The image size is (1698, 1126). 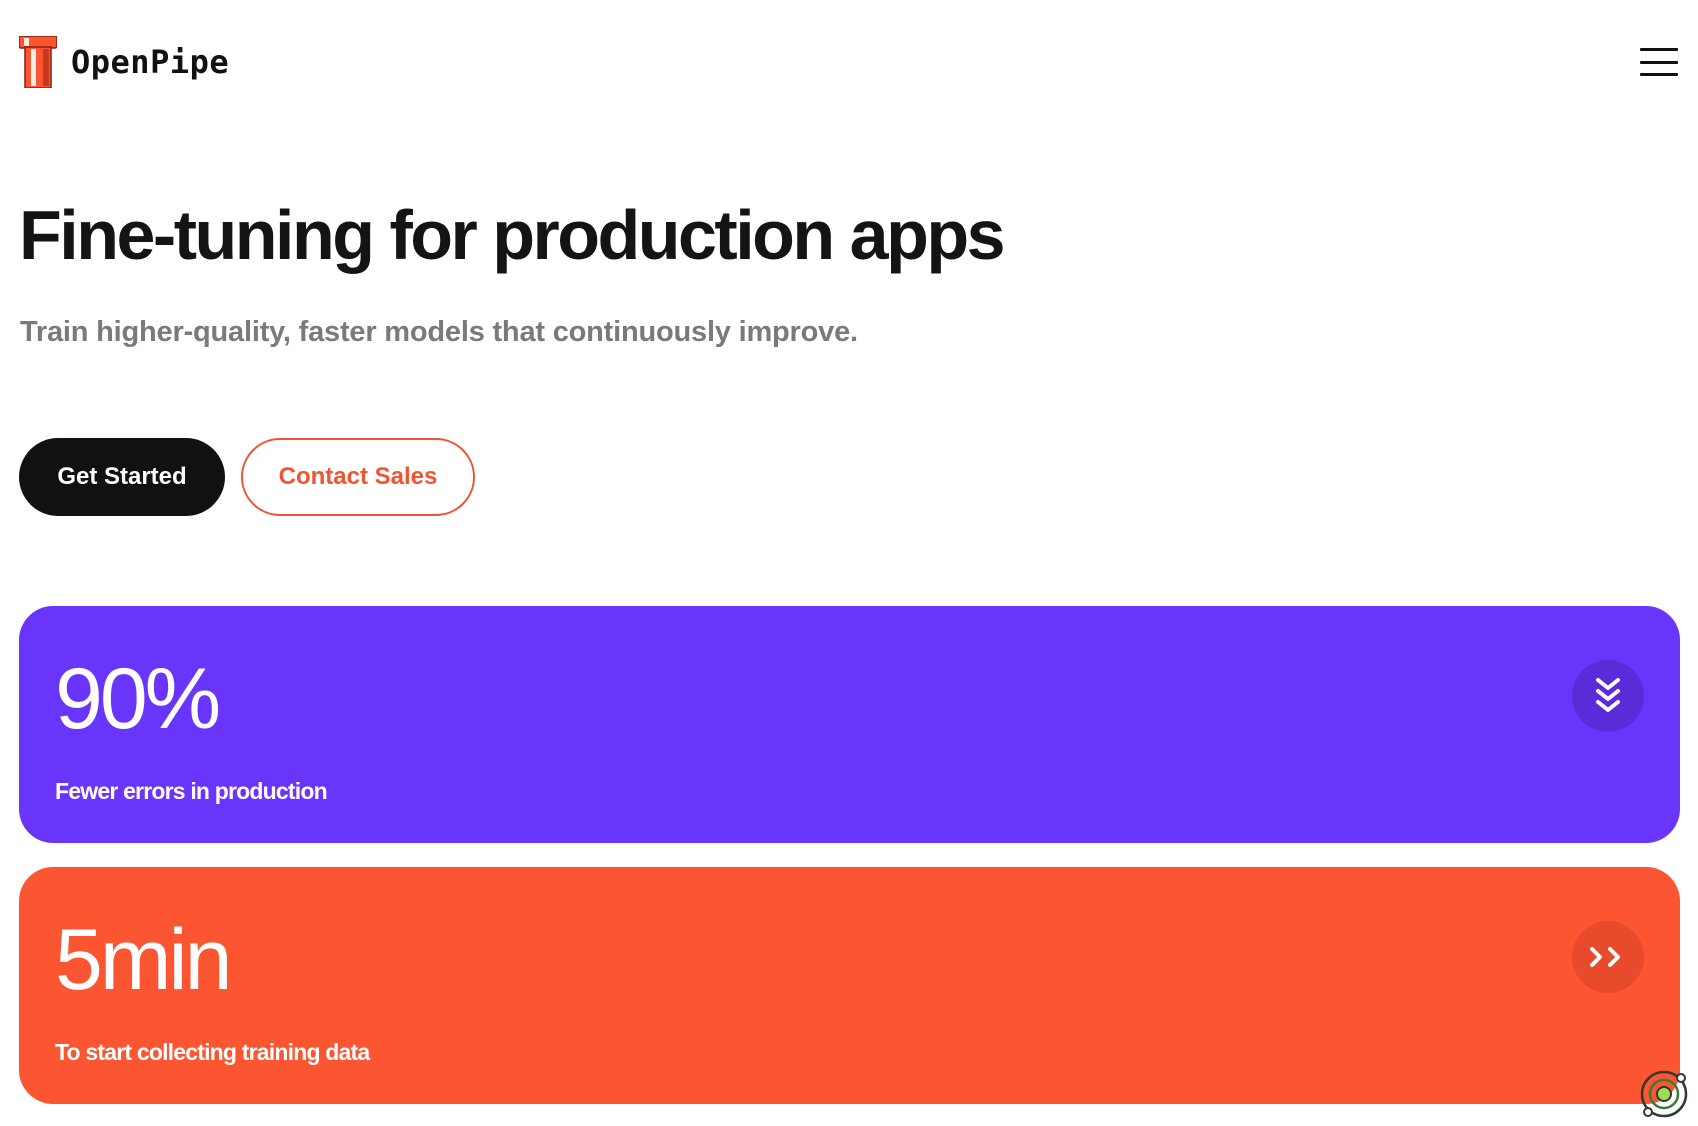 I want to click on brand-name: OpenPipe, so click(x=150, y=62).